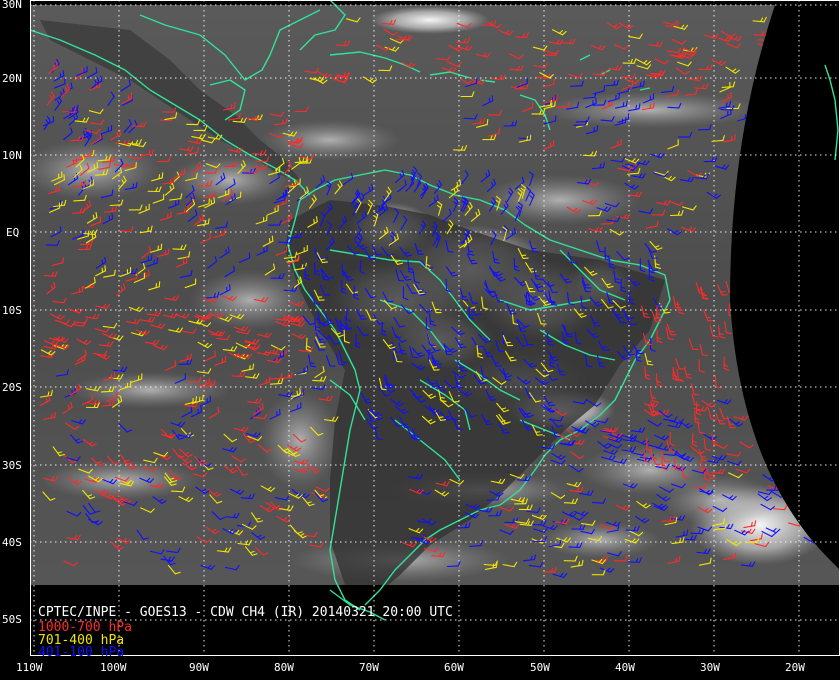 Image resolution: width=840 pixels, height=680 pixels. I want to click on lat-label-30n: 30N, so click(12, 5).